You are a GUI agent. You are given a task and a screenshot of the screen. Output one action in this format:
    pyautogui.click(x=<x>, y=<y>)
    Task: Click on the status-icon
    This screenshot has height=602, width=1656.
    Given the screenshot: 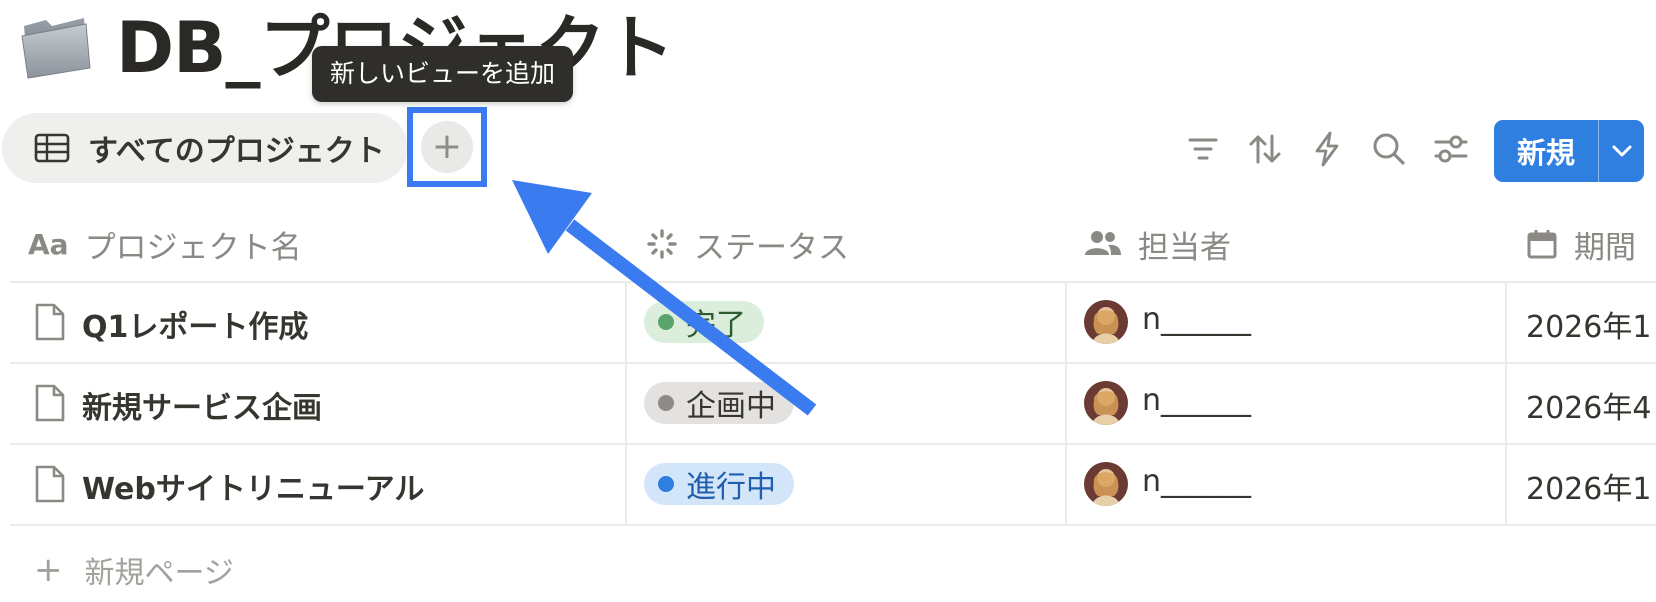 What is the action you would take?
    pyautogui.click(x=662, y=244)
    